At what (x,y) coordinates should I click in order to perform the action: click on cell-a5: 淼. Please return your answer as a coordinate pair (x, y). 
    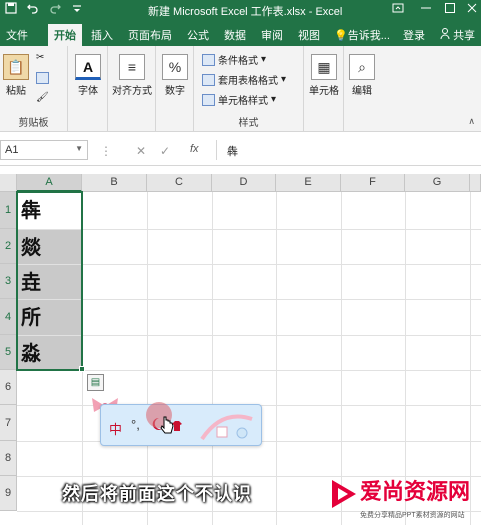
    Looking at the image, I should click on (49, 353).